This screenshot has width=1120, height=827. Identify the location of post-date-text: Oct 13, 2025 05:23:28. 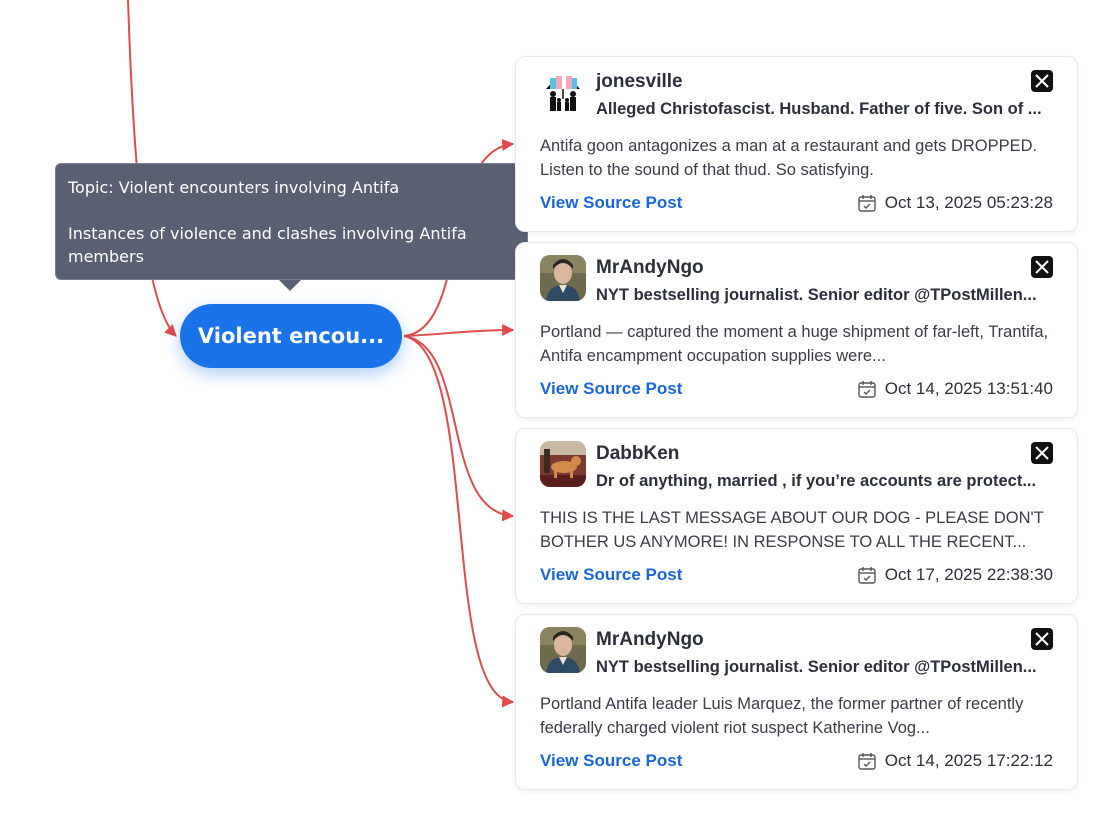
(968, 202).